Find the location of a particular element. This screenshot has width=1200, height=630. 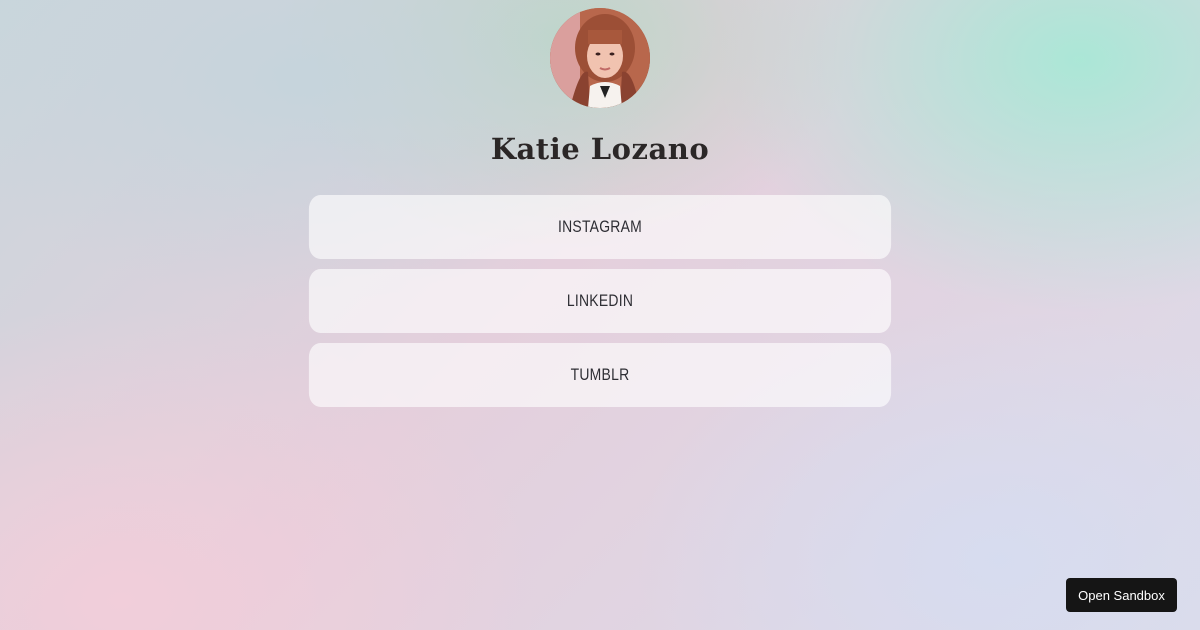

linkedin-link: LINKEDIN is located at coordinates (600, 301).